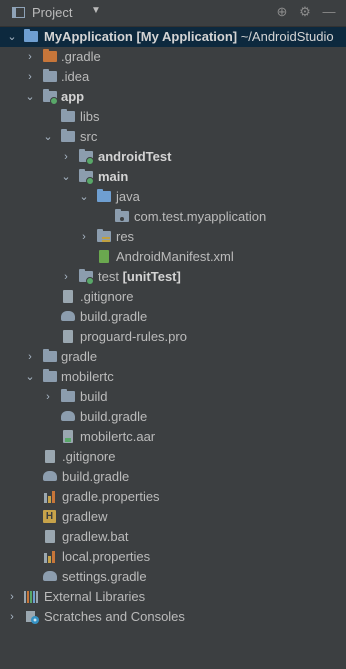 Image resolution: width=346 pixels, height=669 pixels. Describe the element at coordinates (173, 237) in the screenshot. I see `tree-item-res: › res` at that location.